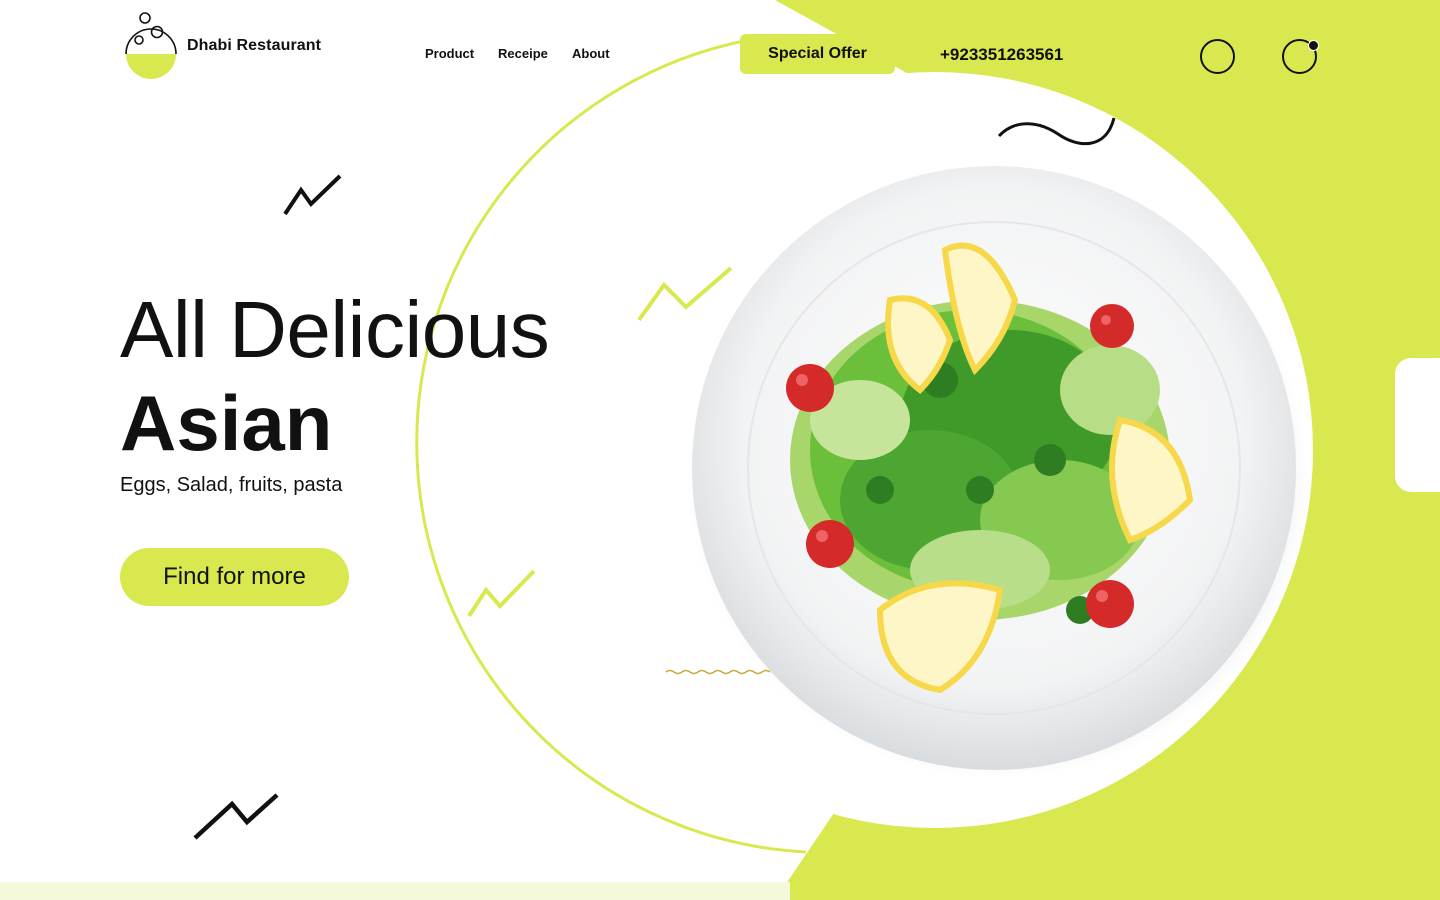 This screenshot has width=1440, height=900. I want to click on nav-product: Product, so click(449, 53).